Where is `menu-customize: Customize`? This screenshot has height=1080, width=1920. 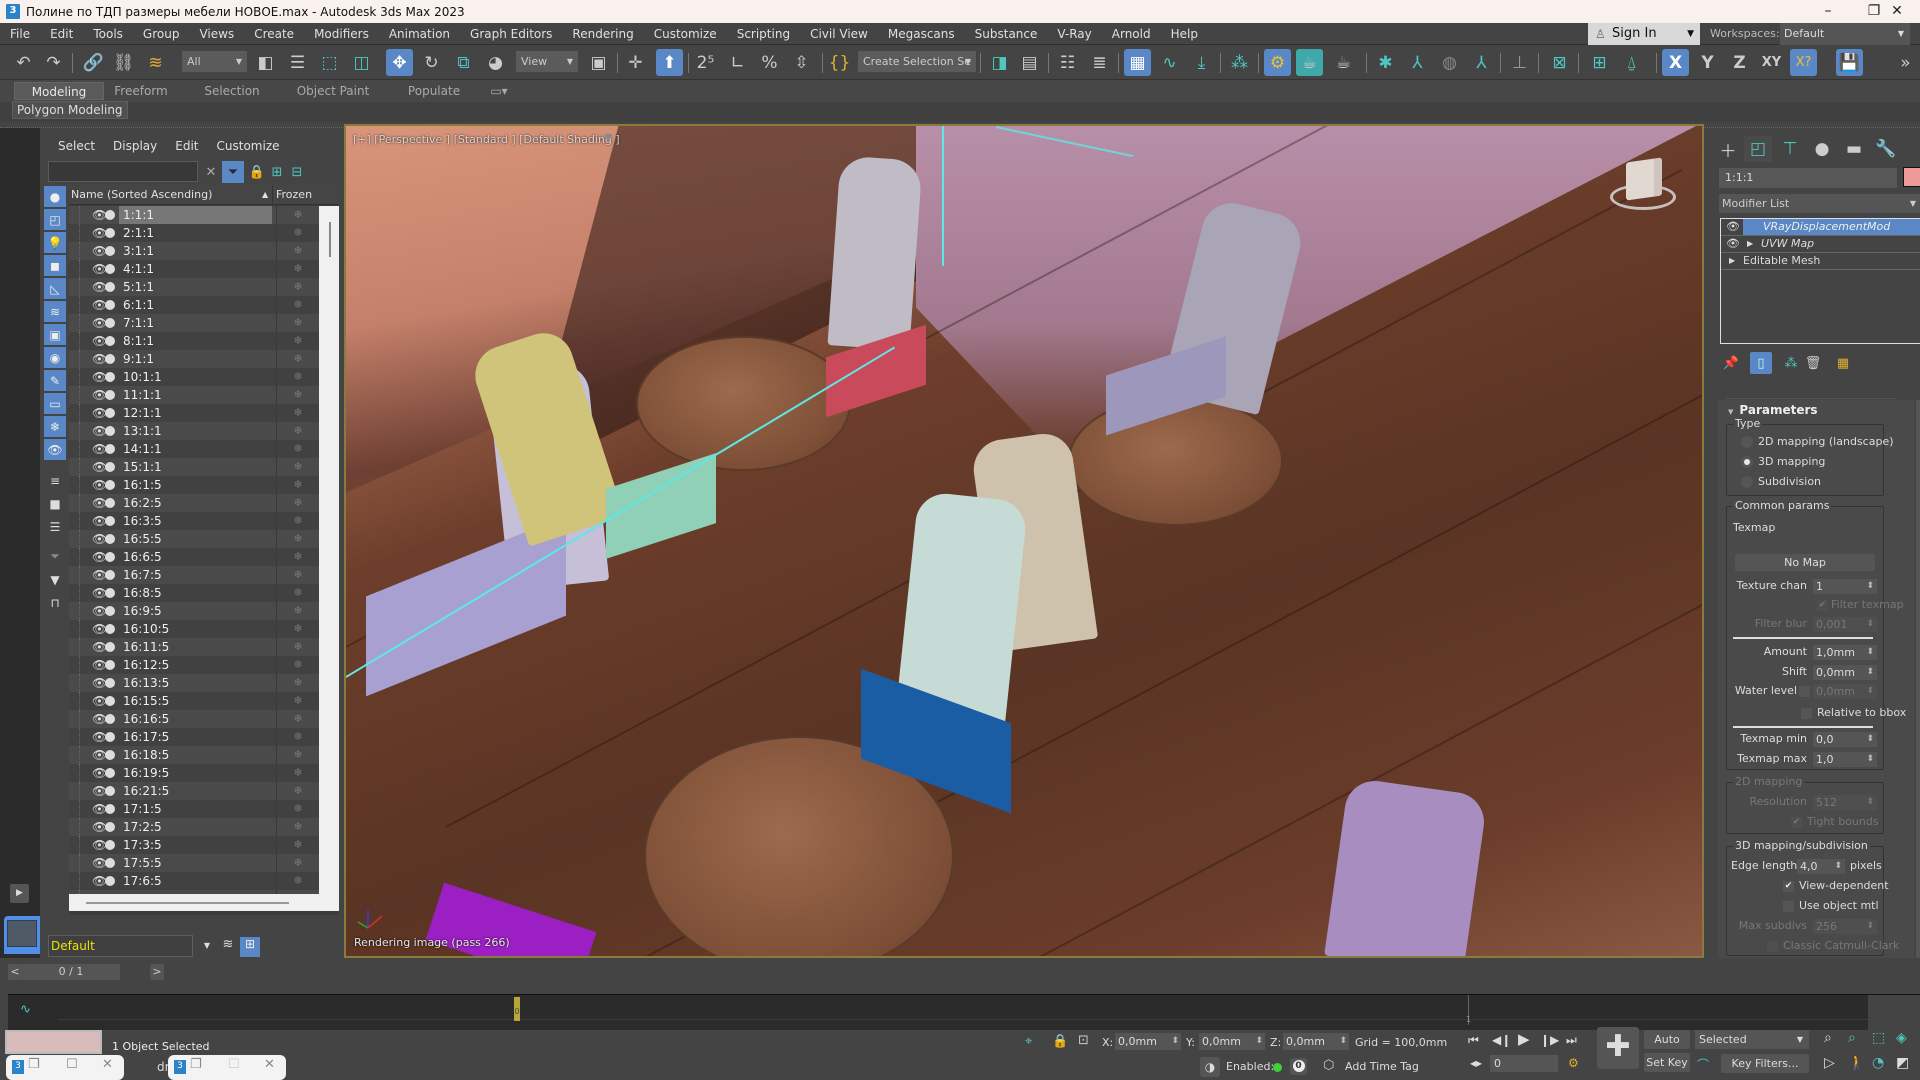
menu-customize: Customize is located at coordinates (685, 34).